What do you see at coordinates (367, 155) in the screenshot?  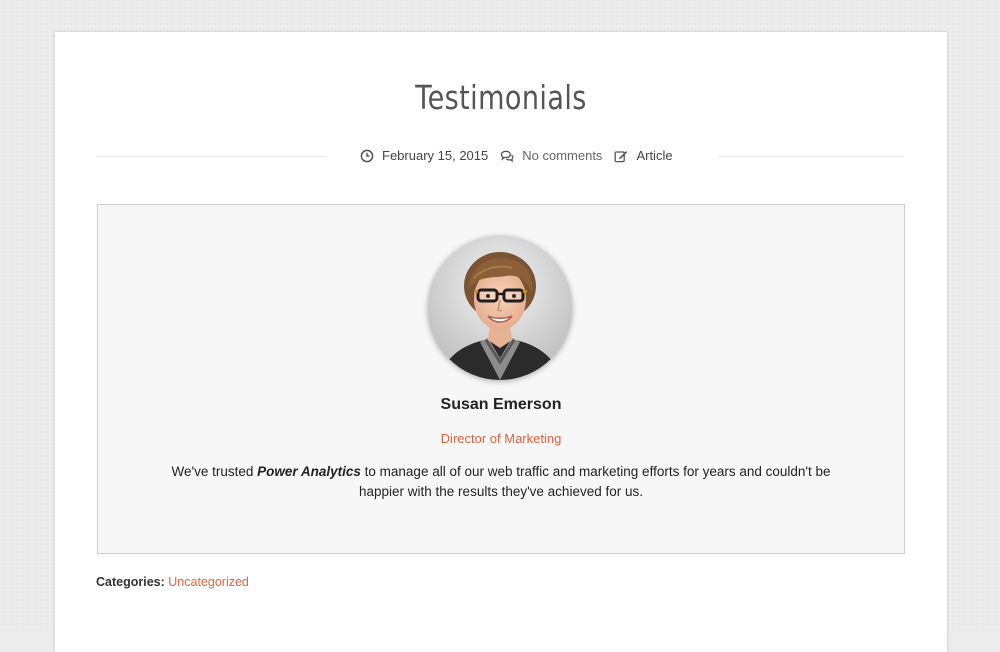 I see `clock-icon` at bounding box center [367, 155].